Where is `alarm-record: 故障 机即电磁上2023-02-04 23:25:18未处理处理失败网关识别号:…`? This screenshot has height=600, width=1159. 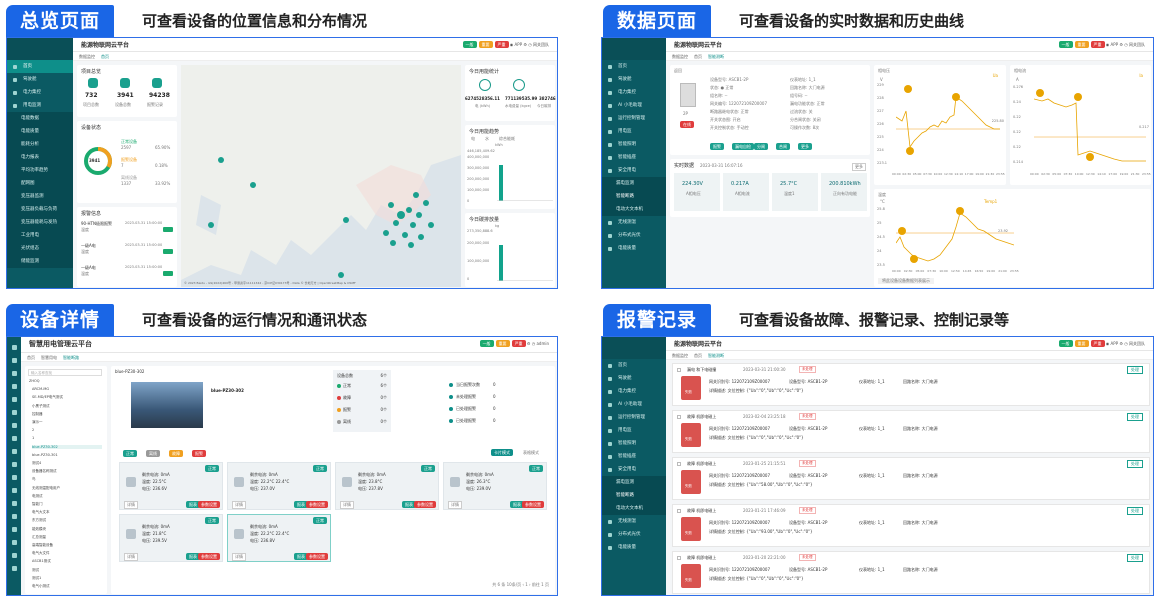 alarm-record: 故障 机即电磁上2023-02-04 23:25:18未处理处理失败网关识别号:… is located at coordinates (911, 431).